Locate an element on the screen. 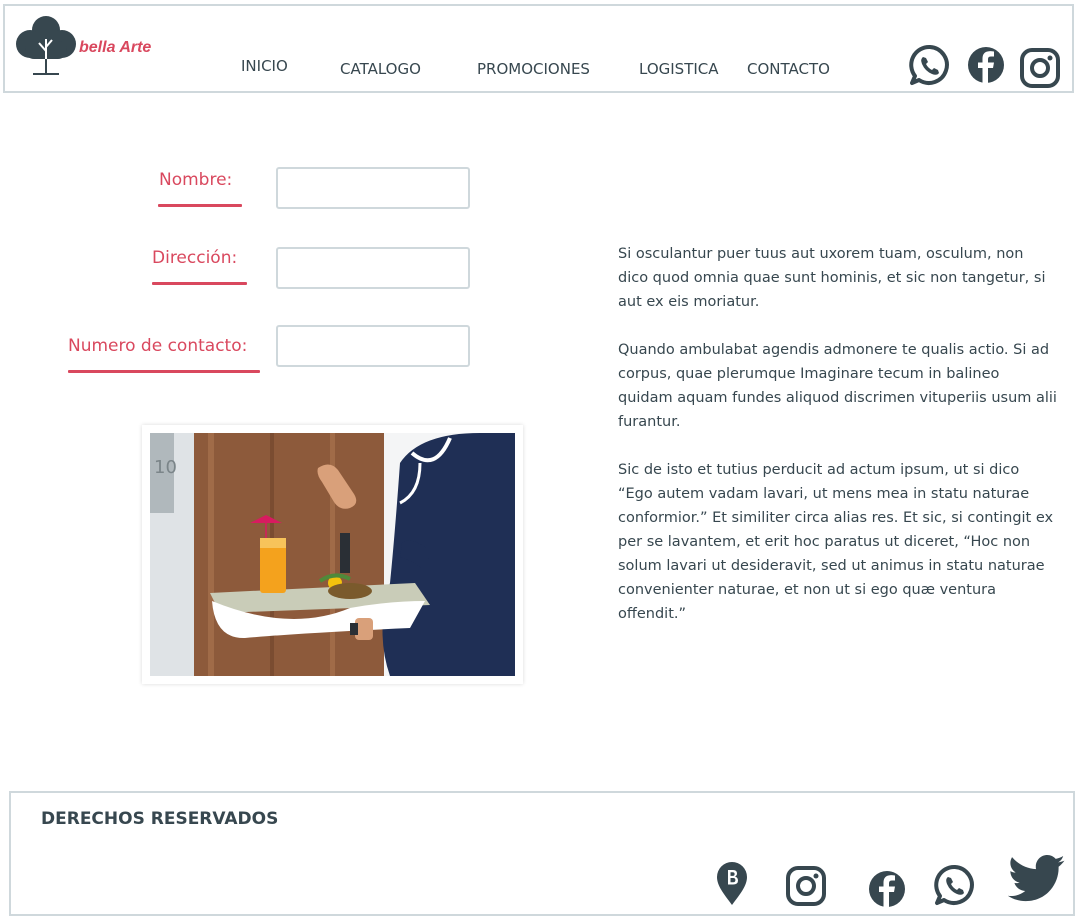 The image size is (1080, 924). nav-item-contacto: CONTACTO is located at coordinates (788, 69).